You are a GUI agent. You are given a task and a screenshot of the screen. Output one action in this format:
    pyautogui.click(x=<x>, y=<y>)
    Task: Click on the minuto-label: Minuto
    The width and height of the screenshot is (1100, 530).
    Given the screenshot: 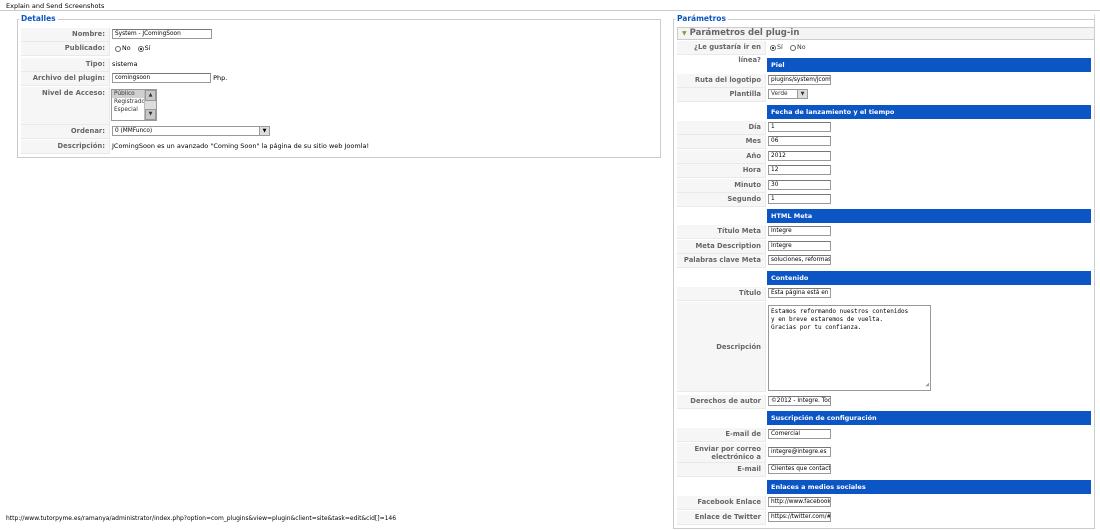 What is the action you would take?
    pyautogui.click(x=721, y=186)
    